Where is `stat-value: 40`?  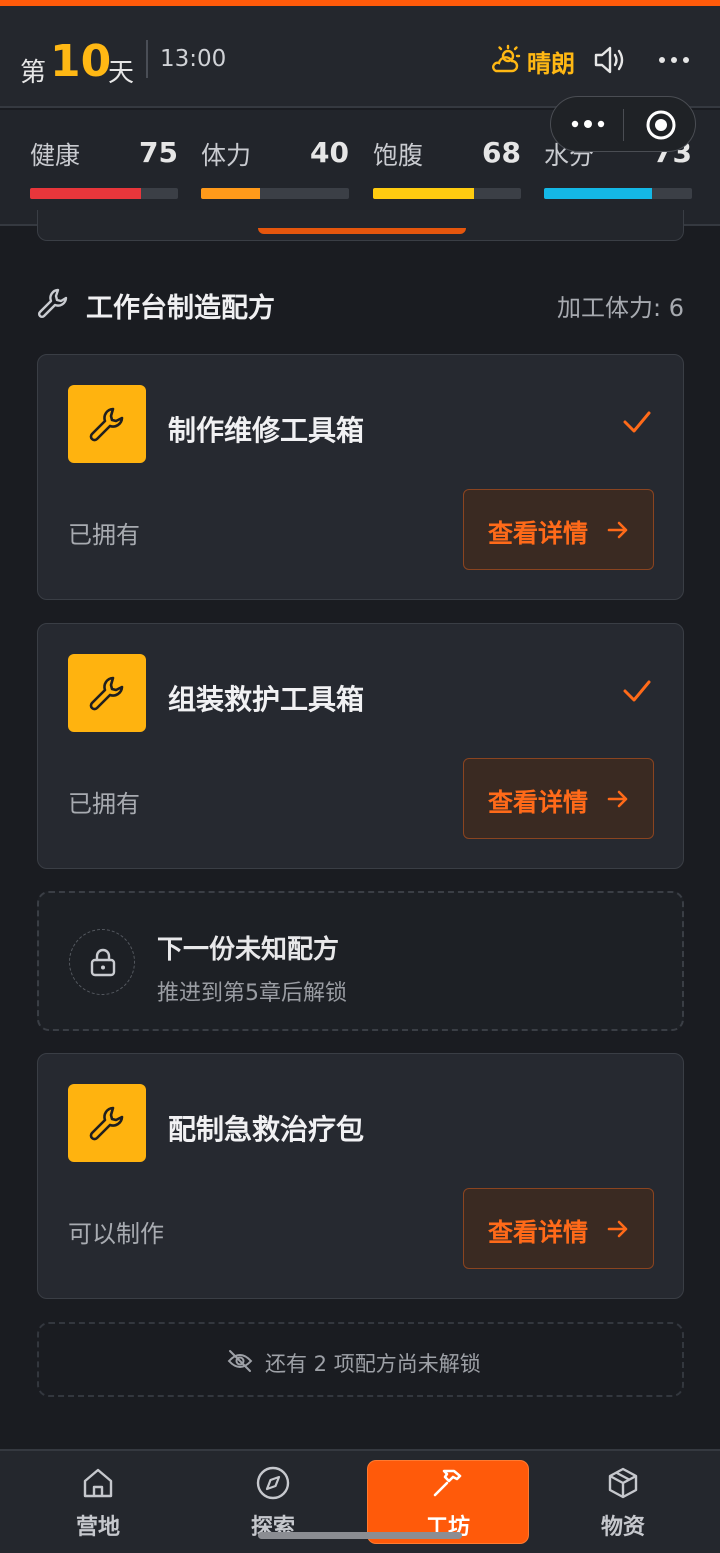 stat-value: 40 is located at coordinates (329, 152).